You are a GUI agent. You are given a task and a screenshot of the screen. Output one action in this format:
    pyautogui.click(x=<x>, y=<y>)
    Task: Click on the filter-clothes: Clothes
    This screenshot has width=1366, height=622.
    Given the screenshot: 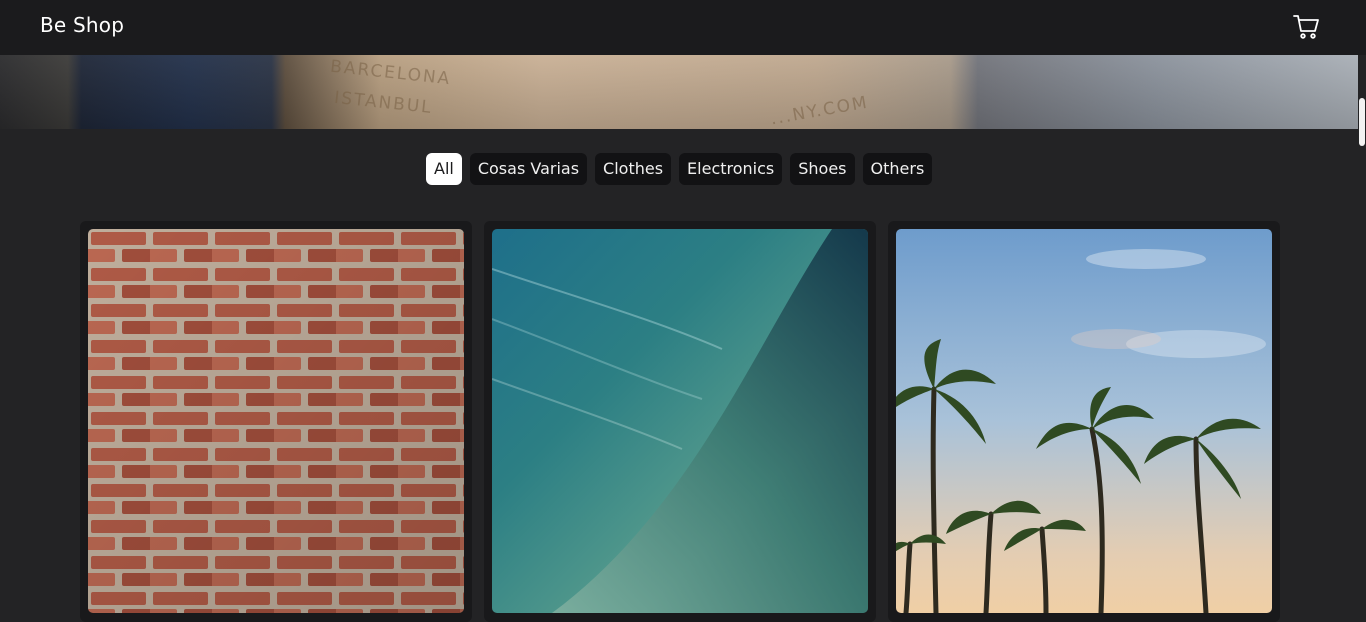 What is the action you would take?
    pyautogui.click(x=633, y=169)
    